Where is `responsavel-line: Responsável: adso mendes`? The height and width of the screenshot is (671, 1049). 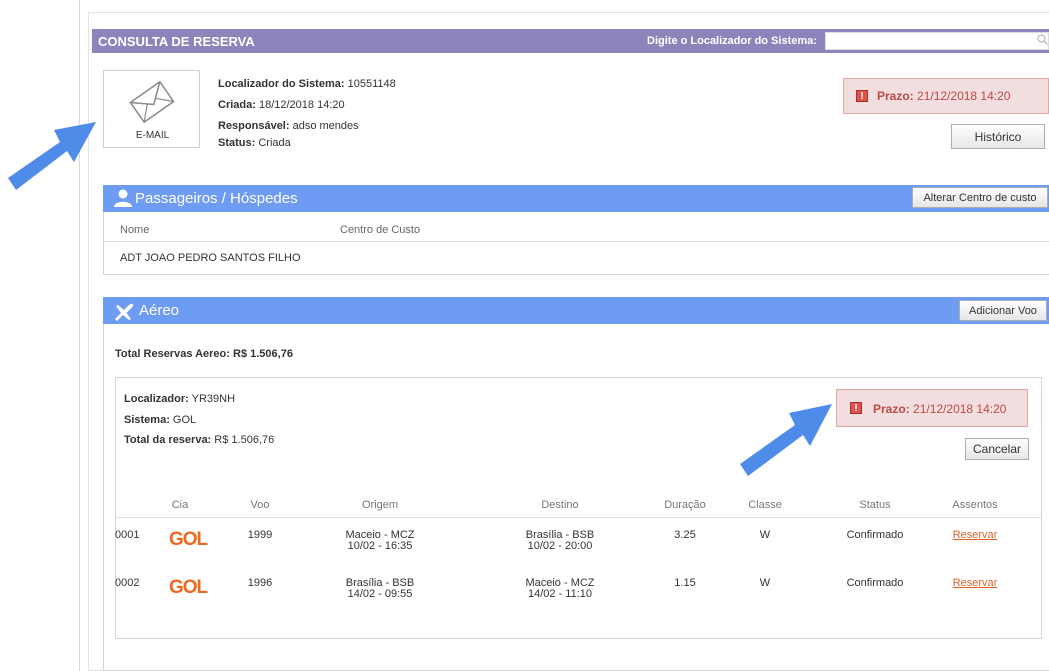
responsavel-line: Responsável: adso mendes is located at coordinates (288, 126).